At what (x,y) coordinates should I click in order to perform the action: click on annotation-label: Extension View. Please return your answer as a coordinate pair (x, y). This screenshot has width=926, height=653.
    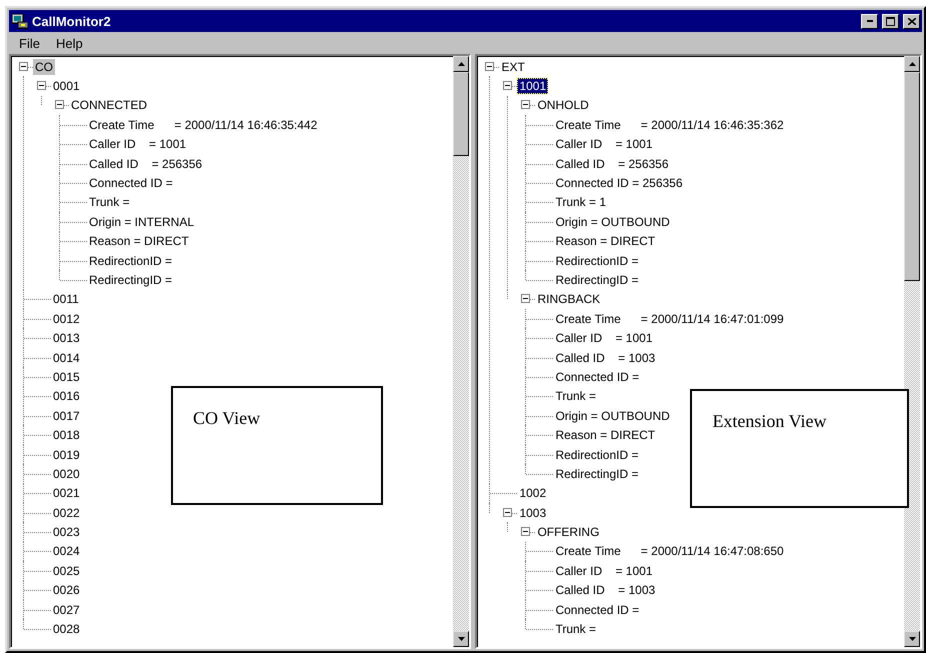
    Looking at the image, I should click on (769, 421).